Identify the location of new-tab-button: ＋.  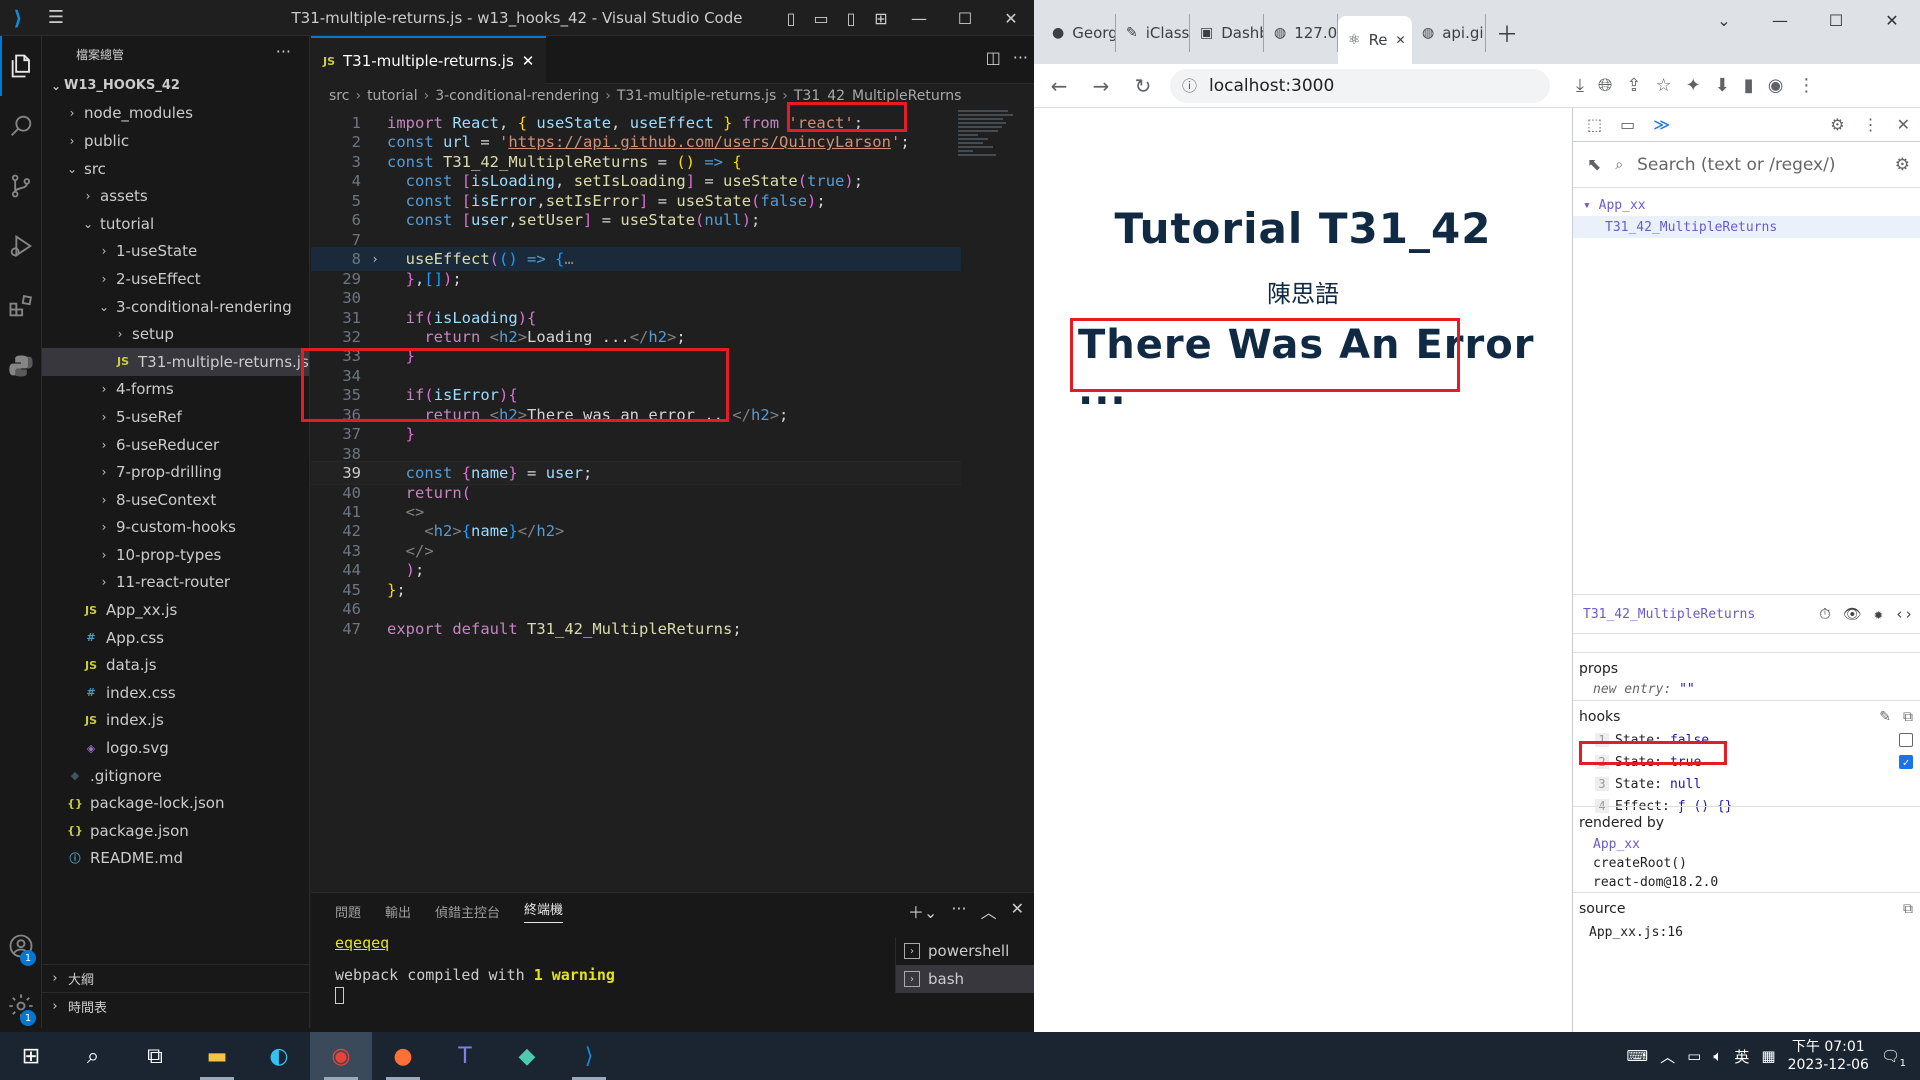
(1507, 33).